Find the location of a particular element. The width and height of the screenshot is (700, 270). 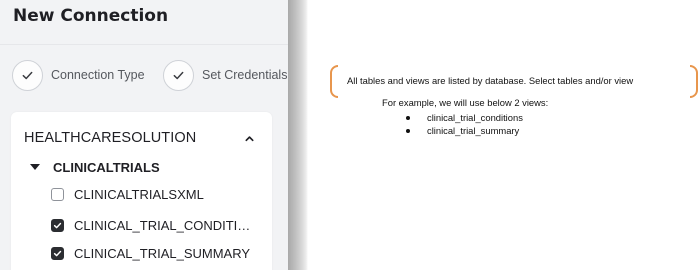

step-label: Connection Type is located at coordinates (98, 75).